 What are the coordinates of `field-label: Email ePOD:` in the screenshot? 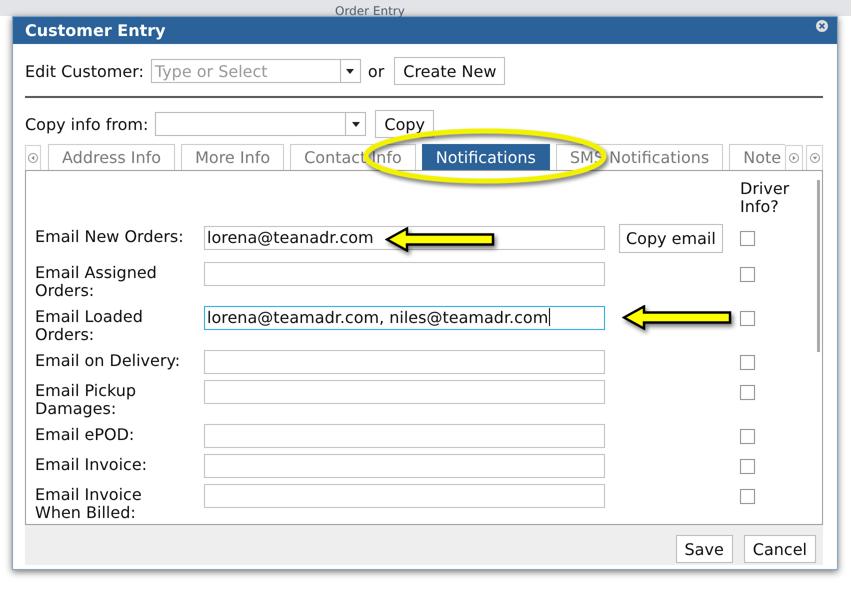 It's located at (85, 435).